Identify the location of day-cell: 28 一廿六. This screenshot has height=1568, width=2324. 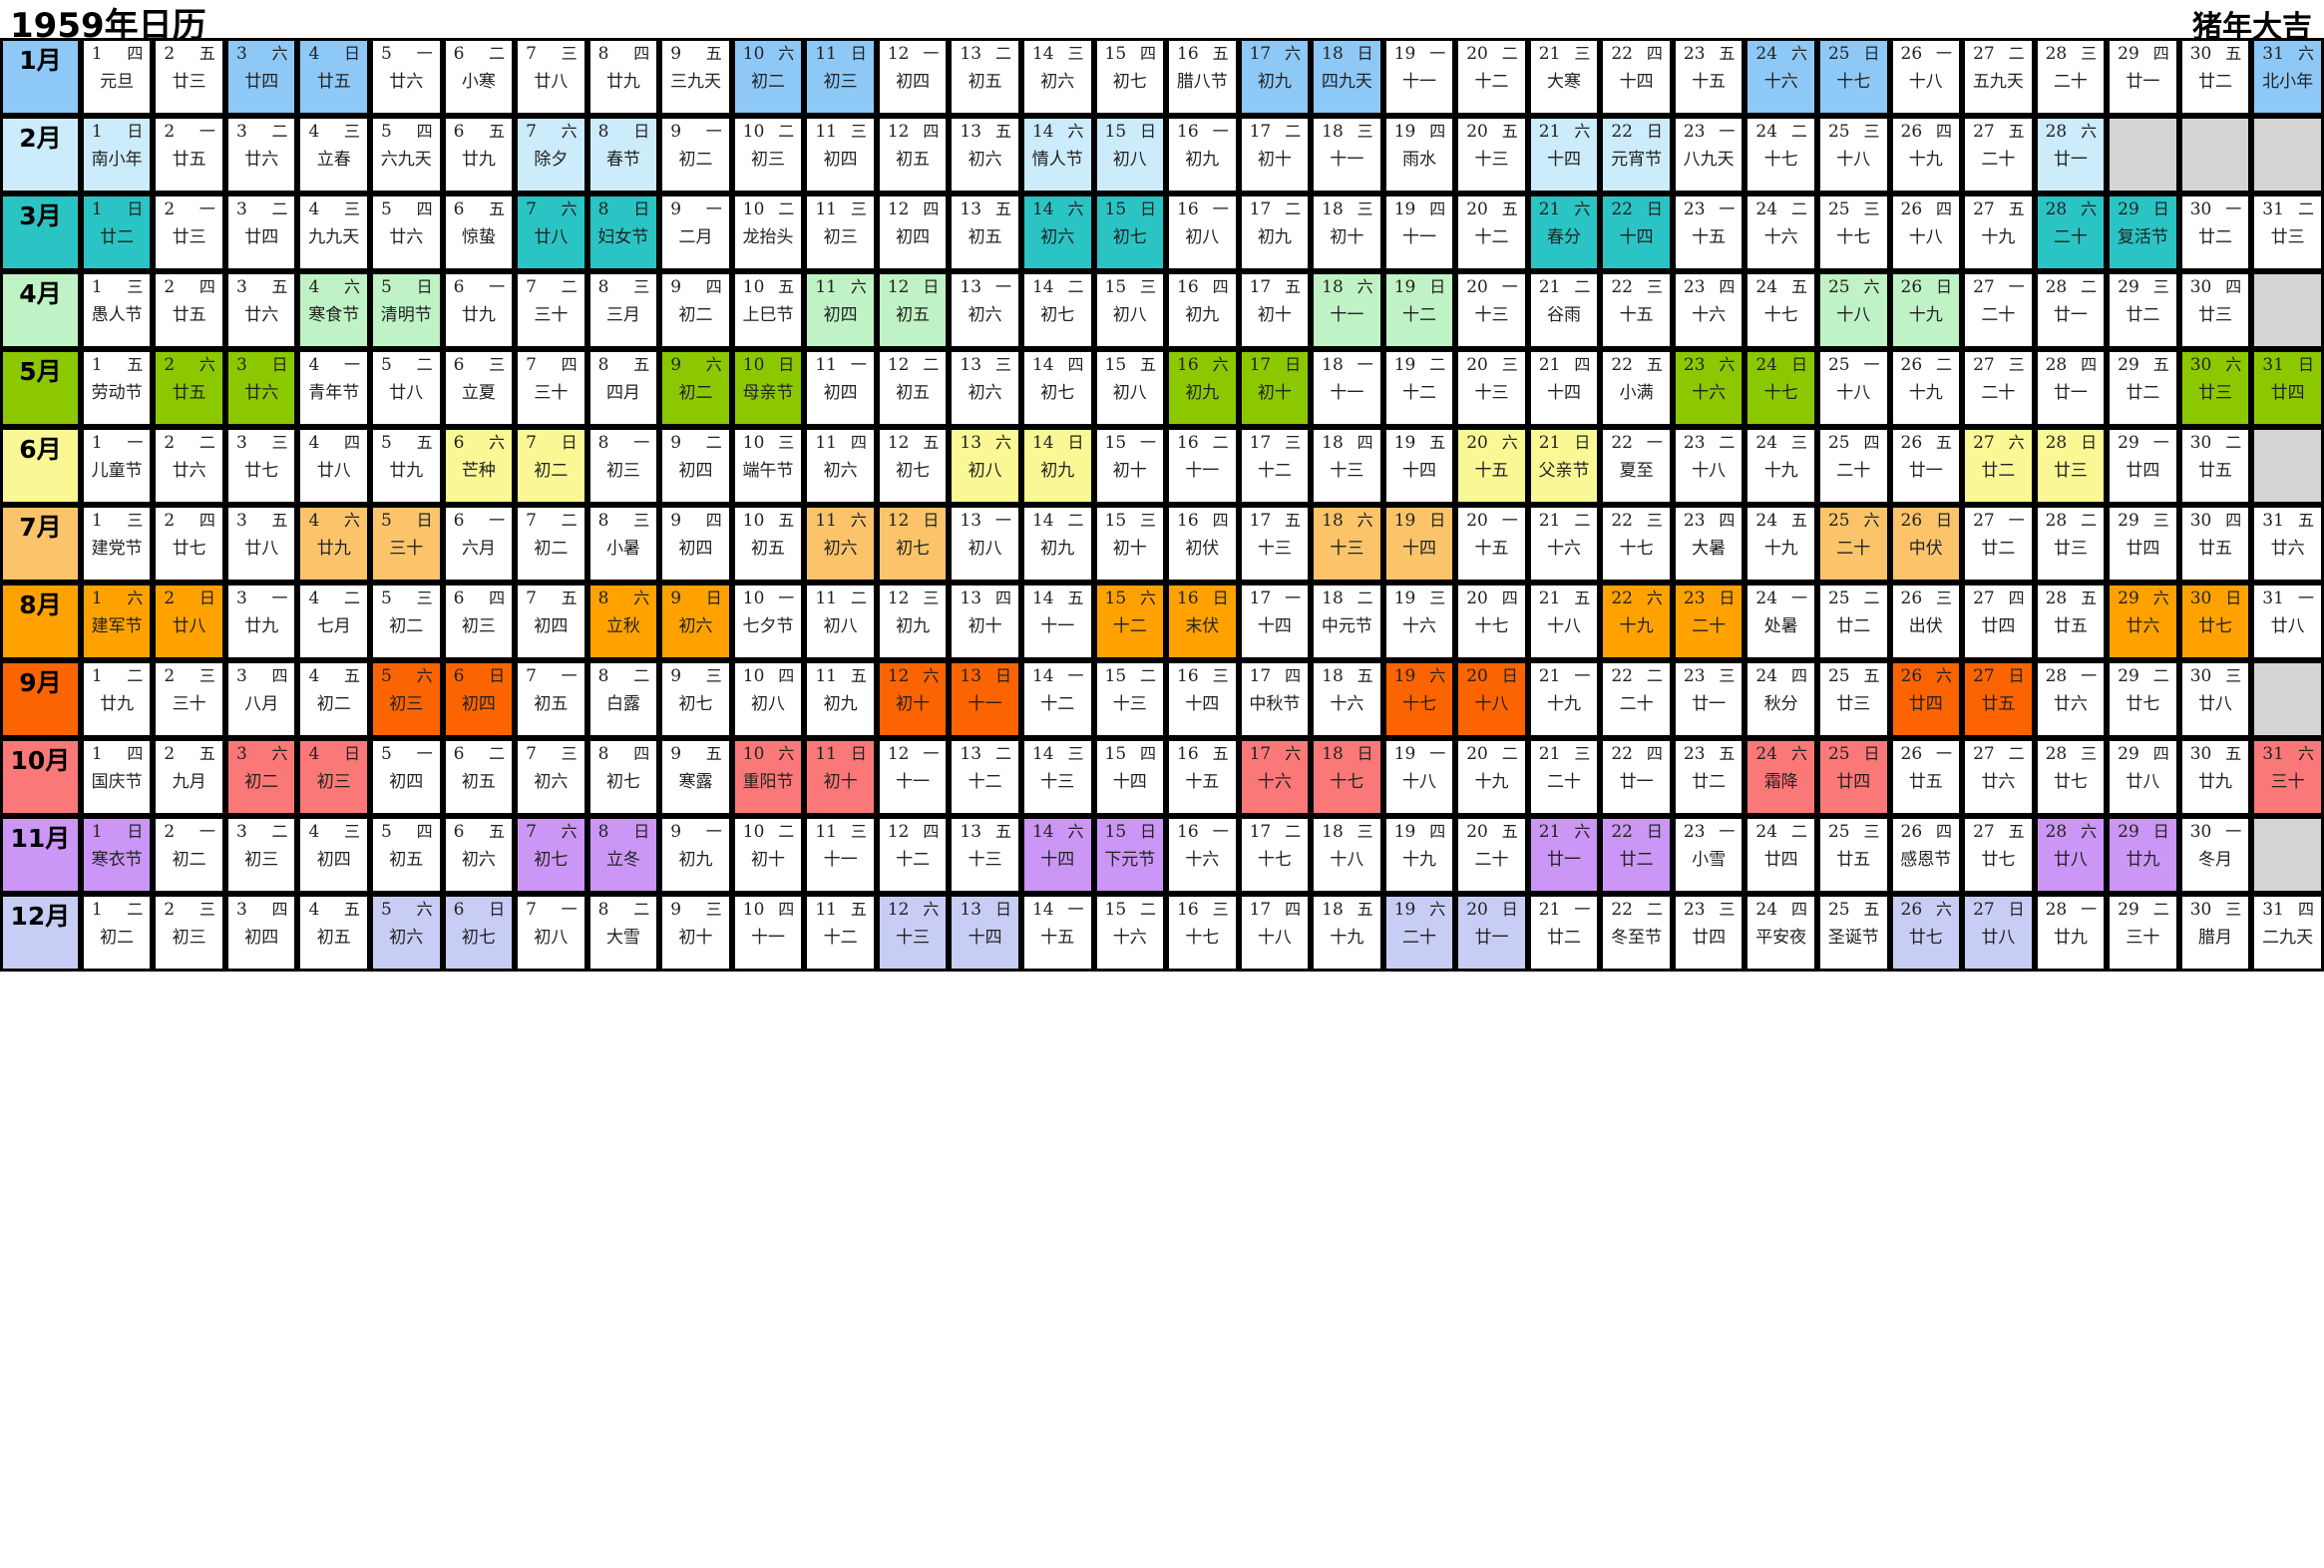
(2071, 699).